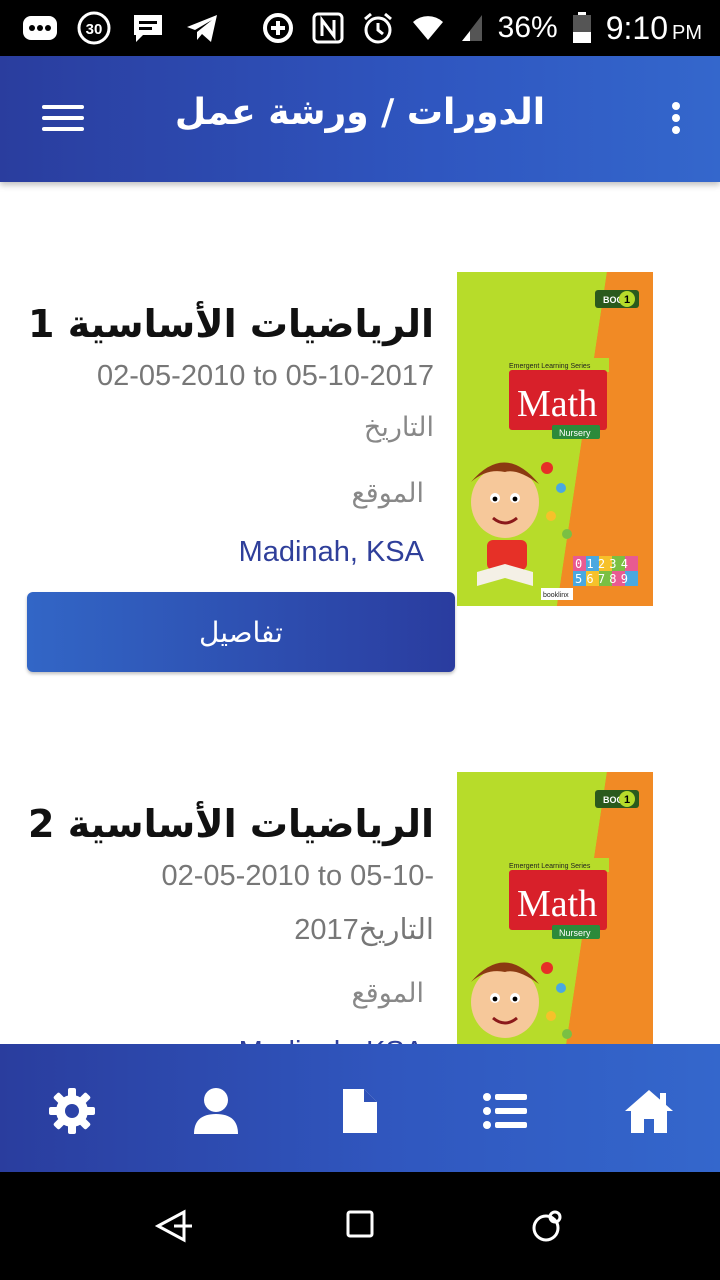 This screenshot has height=1280, width=720. I want to click on message-icon, so click(148, 28).